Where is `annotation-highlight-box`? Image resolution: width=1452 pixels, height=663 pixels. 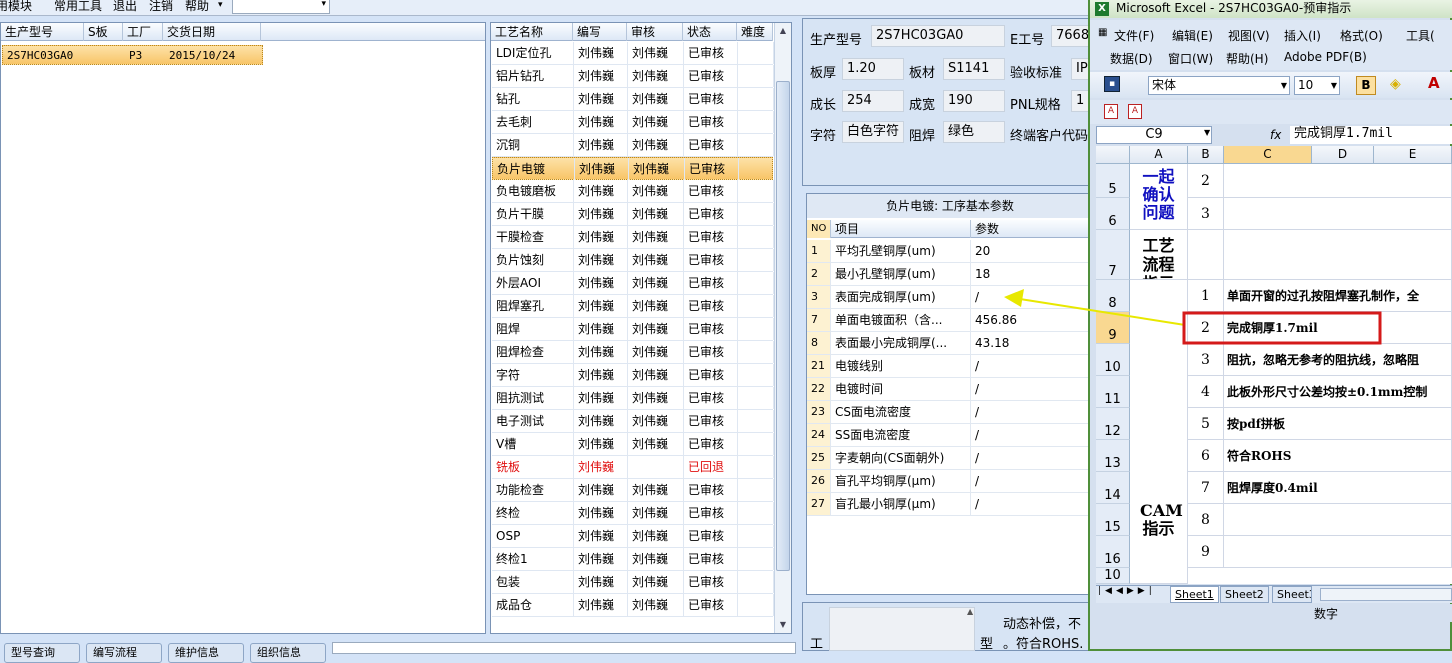 annotation-highlight-box is located at coordinates (1282, 328).